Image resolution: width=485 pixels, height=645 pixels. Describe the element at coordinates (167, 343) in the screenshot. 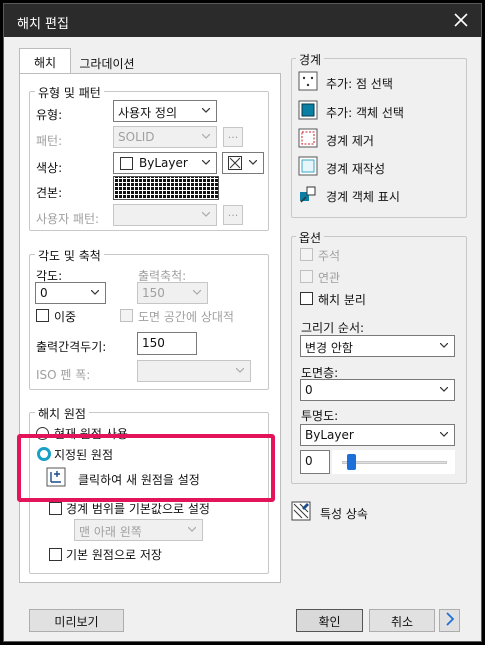

I see `spacing-input: 150` at that location.